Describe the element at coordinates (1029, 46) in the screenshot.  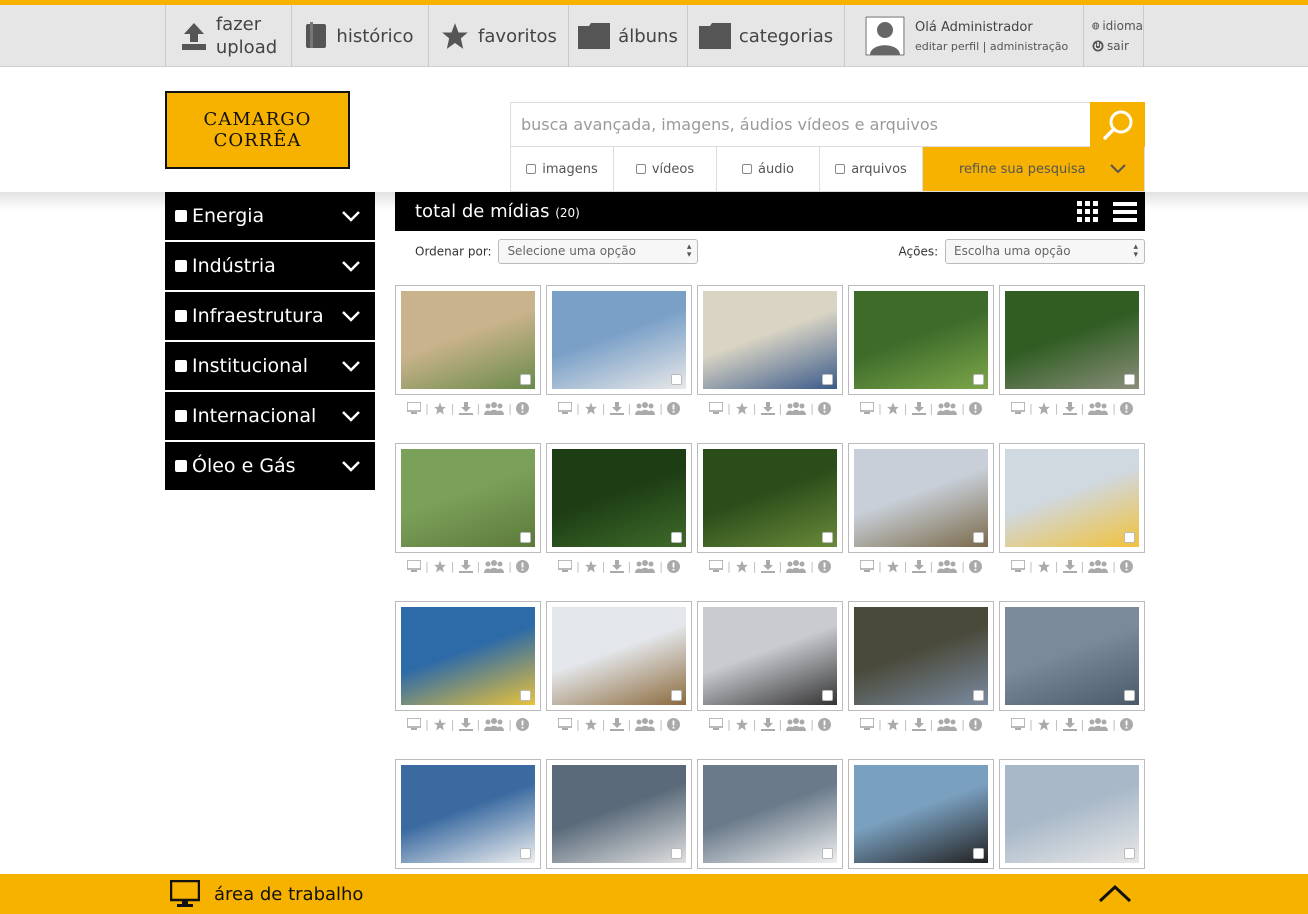
I see `admin-link: administração` at that location.